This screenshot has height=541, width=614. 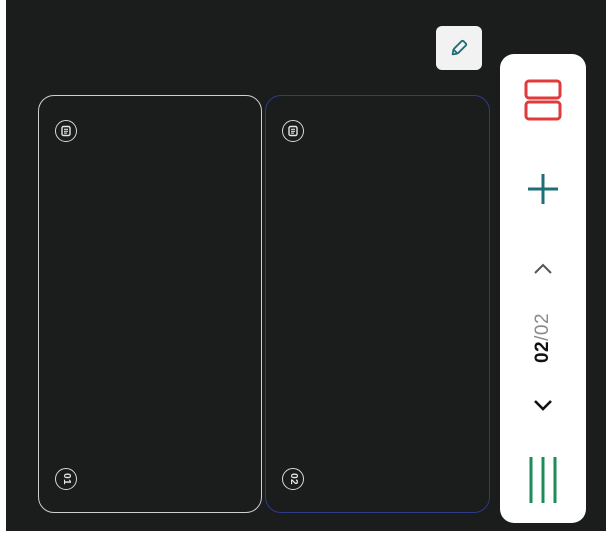 I want to click on chevron-up-icon, so click(x=543, y=268).